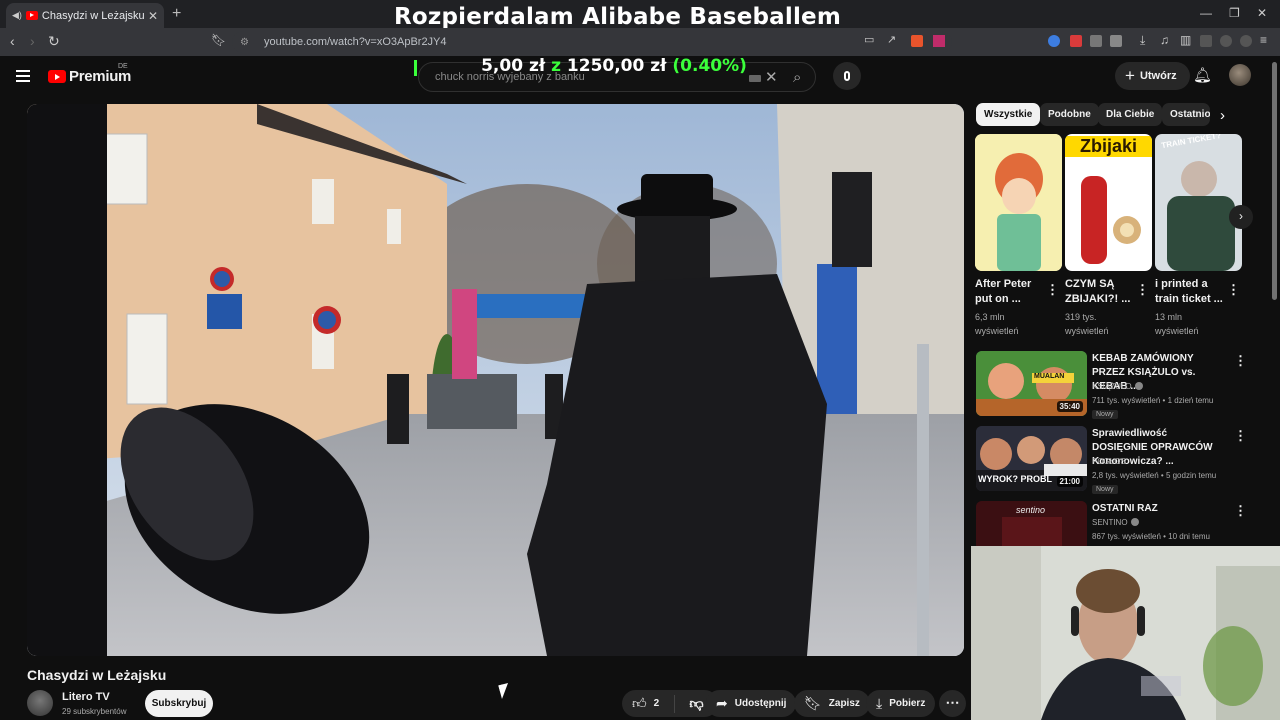  Describe the element at coordinates (1262, 13) in the screenshot. I see `window-close-icon: ✕` at that location.